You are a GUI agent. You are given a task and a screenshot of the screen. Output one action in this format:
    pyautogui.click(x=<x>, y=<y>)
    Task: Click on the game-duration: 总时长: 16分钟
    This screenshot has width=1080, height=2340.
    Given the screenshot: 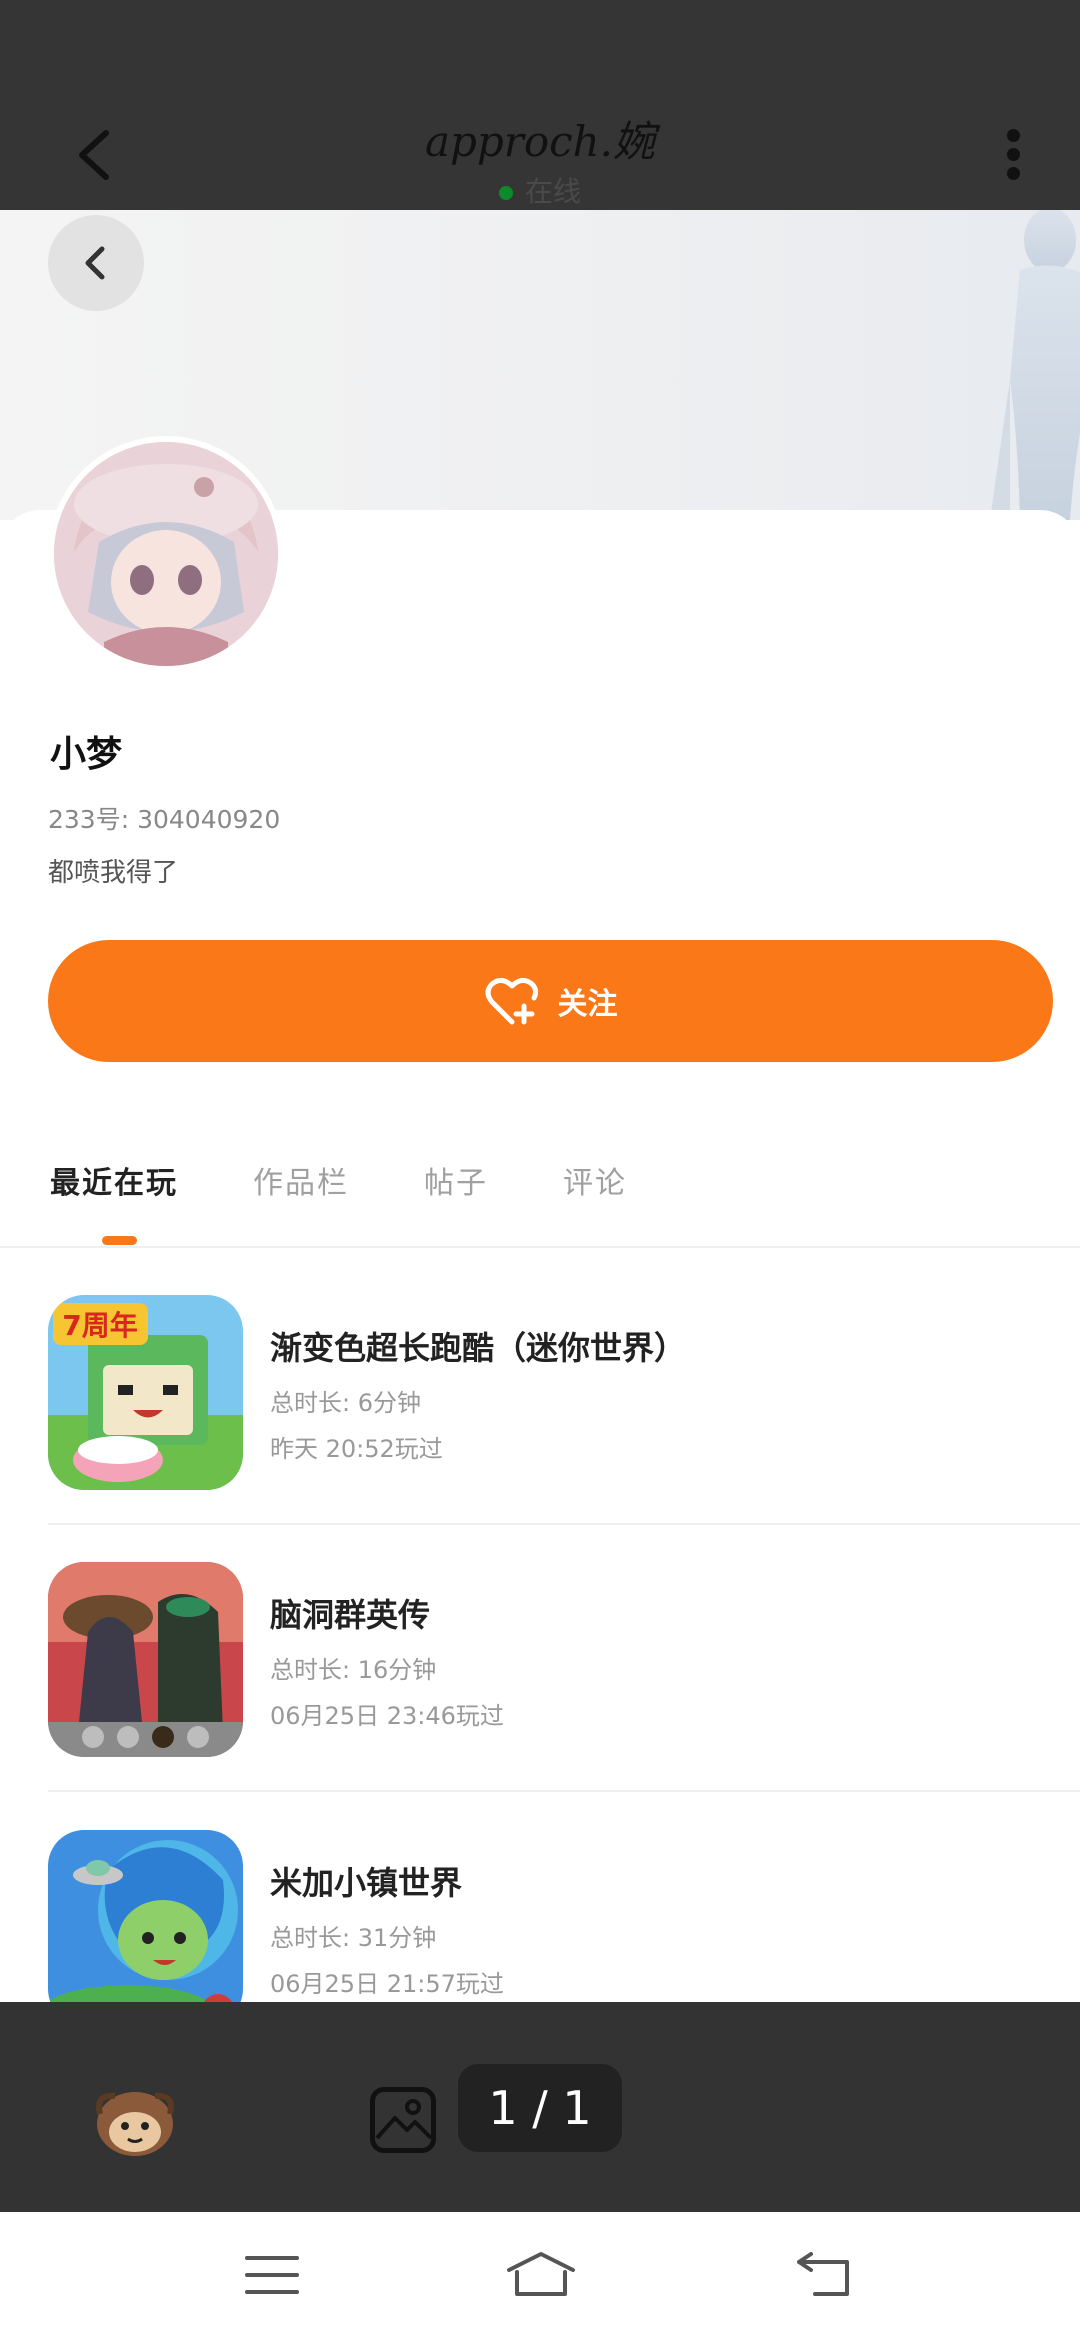 What is the action you would take?
    pyautogui.click(x=353, y=1670)
    